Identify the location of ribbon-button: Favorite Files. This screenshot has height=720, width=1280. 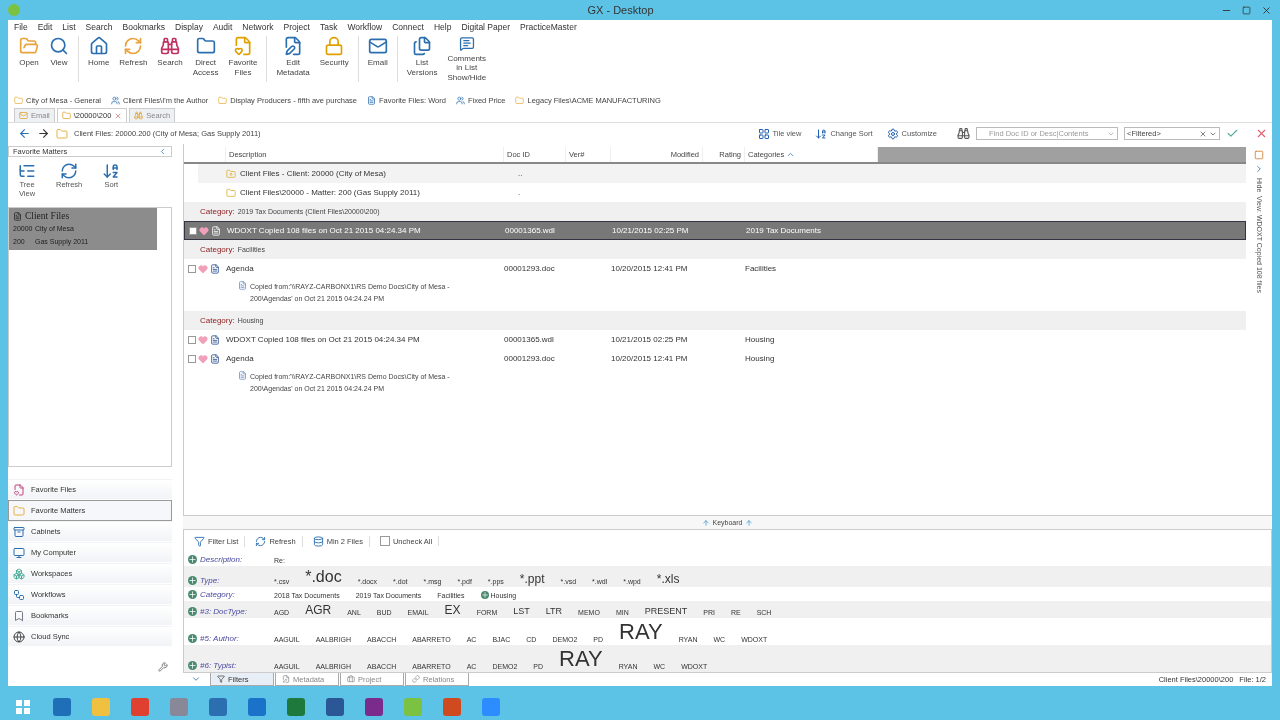
(243, 59).